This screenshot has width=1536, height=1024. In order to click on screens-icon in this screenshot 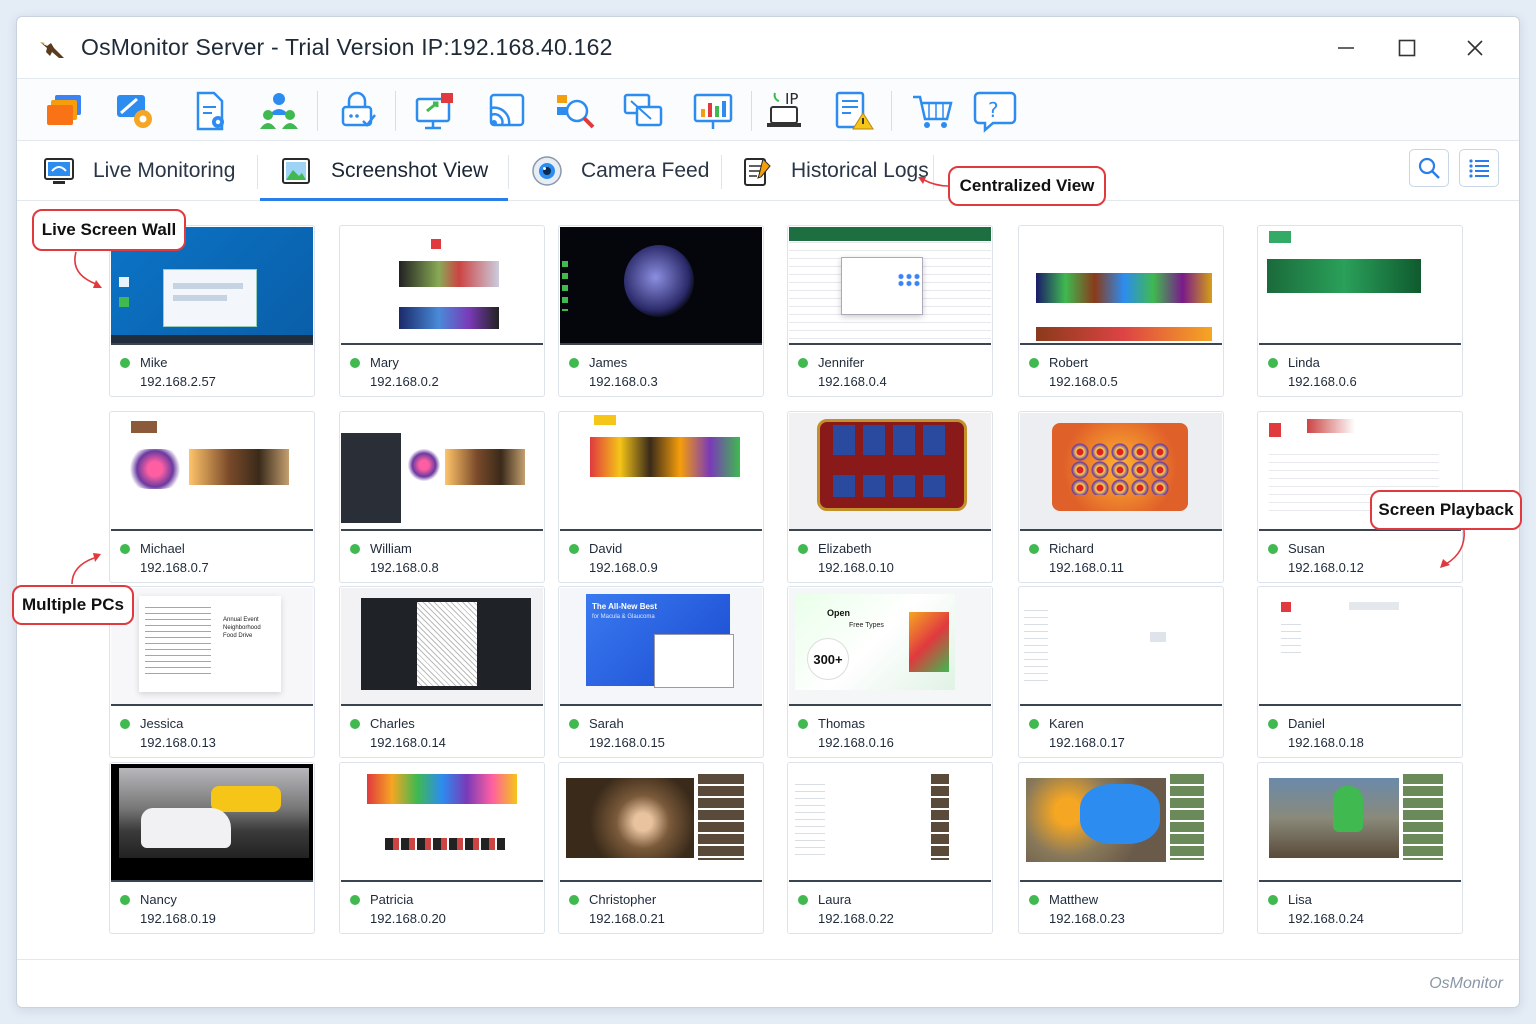, I will do `click(643, 111)`.